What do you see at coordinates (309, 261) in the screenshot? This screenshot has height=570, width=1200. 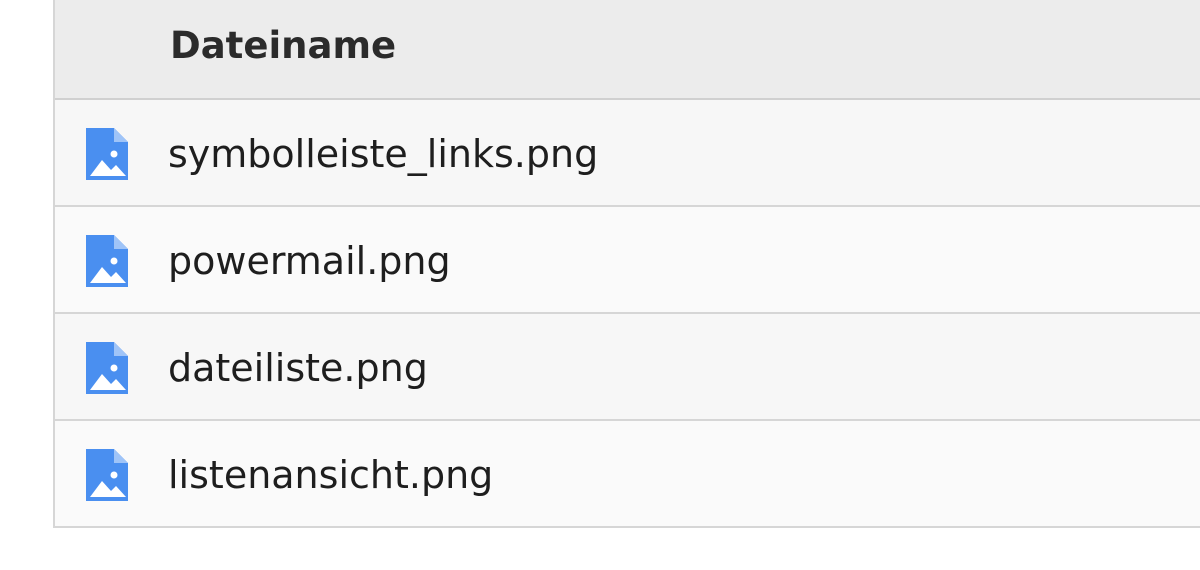 I see `file-name: powermail.png` at bounding box center [309, 261].